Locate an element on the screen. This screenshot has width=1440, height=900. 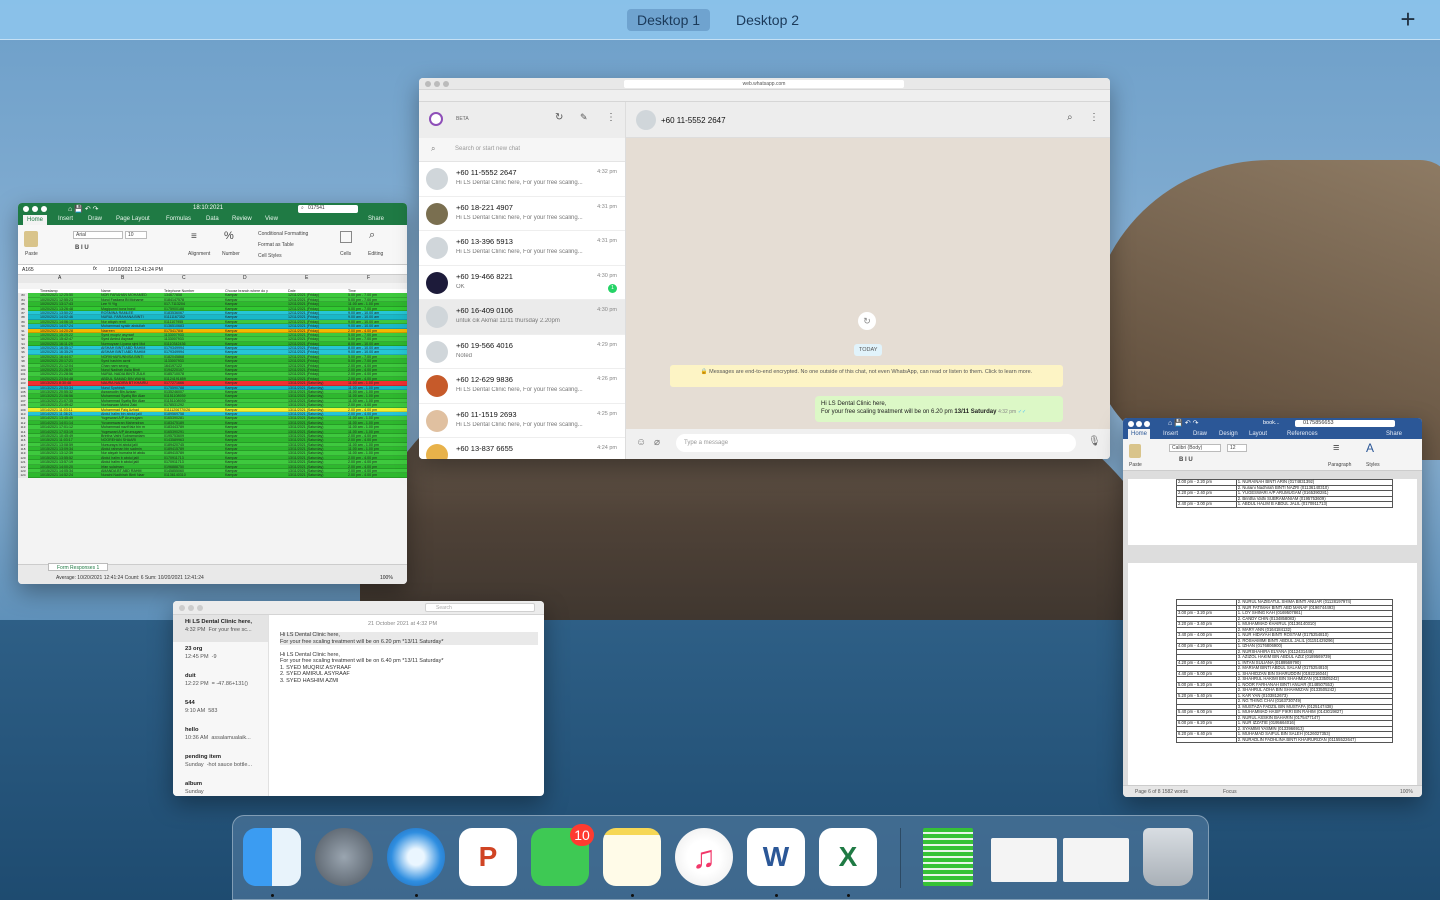
cells-icon is located at coordinates (346, 237).